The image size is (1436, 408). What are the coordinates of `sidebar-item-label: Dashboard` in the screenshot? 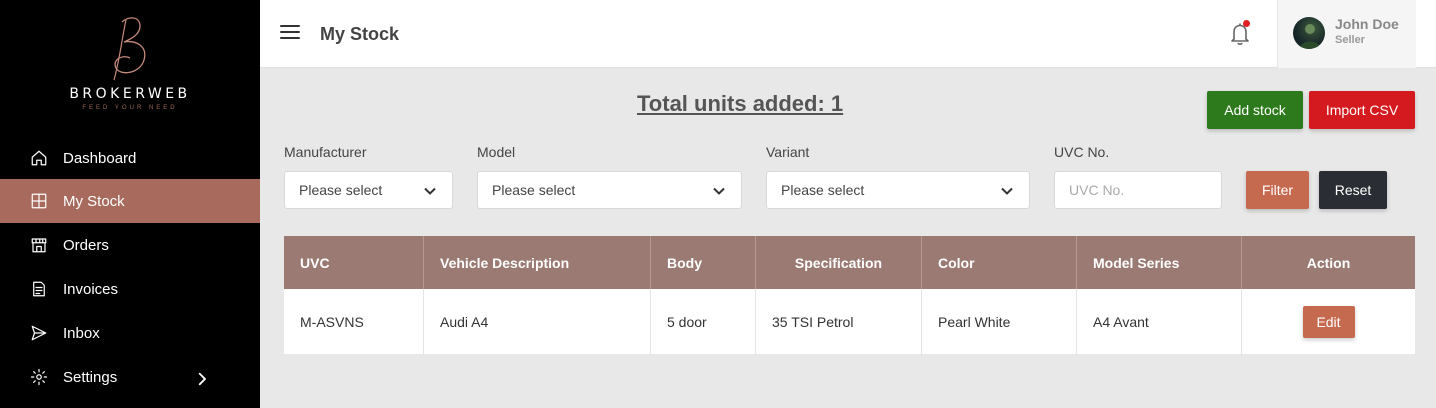 It's located at (100, 158).